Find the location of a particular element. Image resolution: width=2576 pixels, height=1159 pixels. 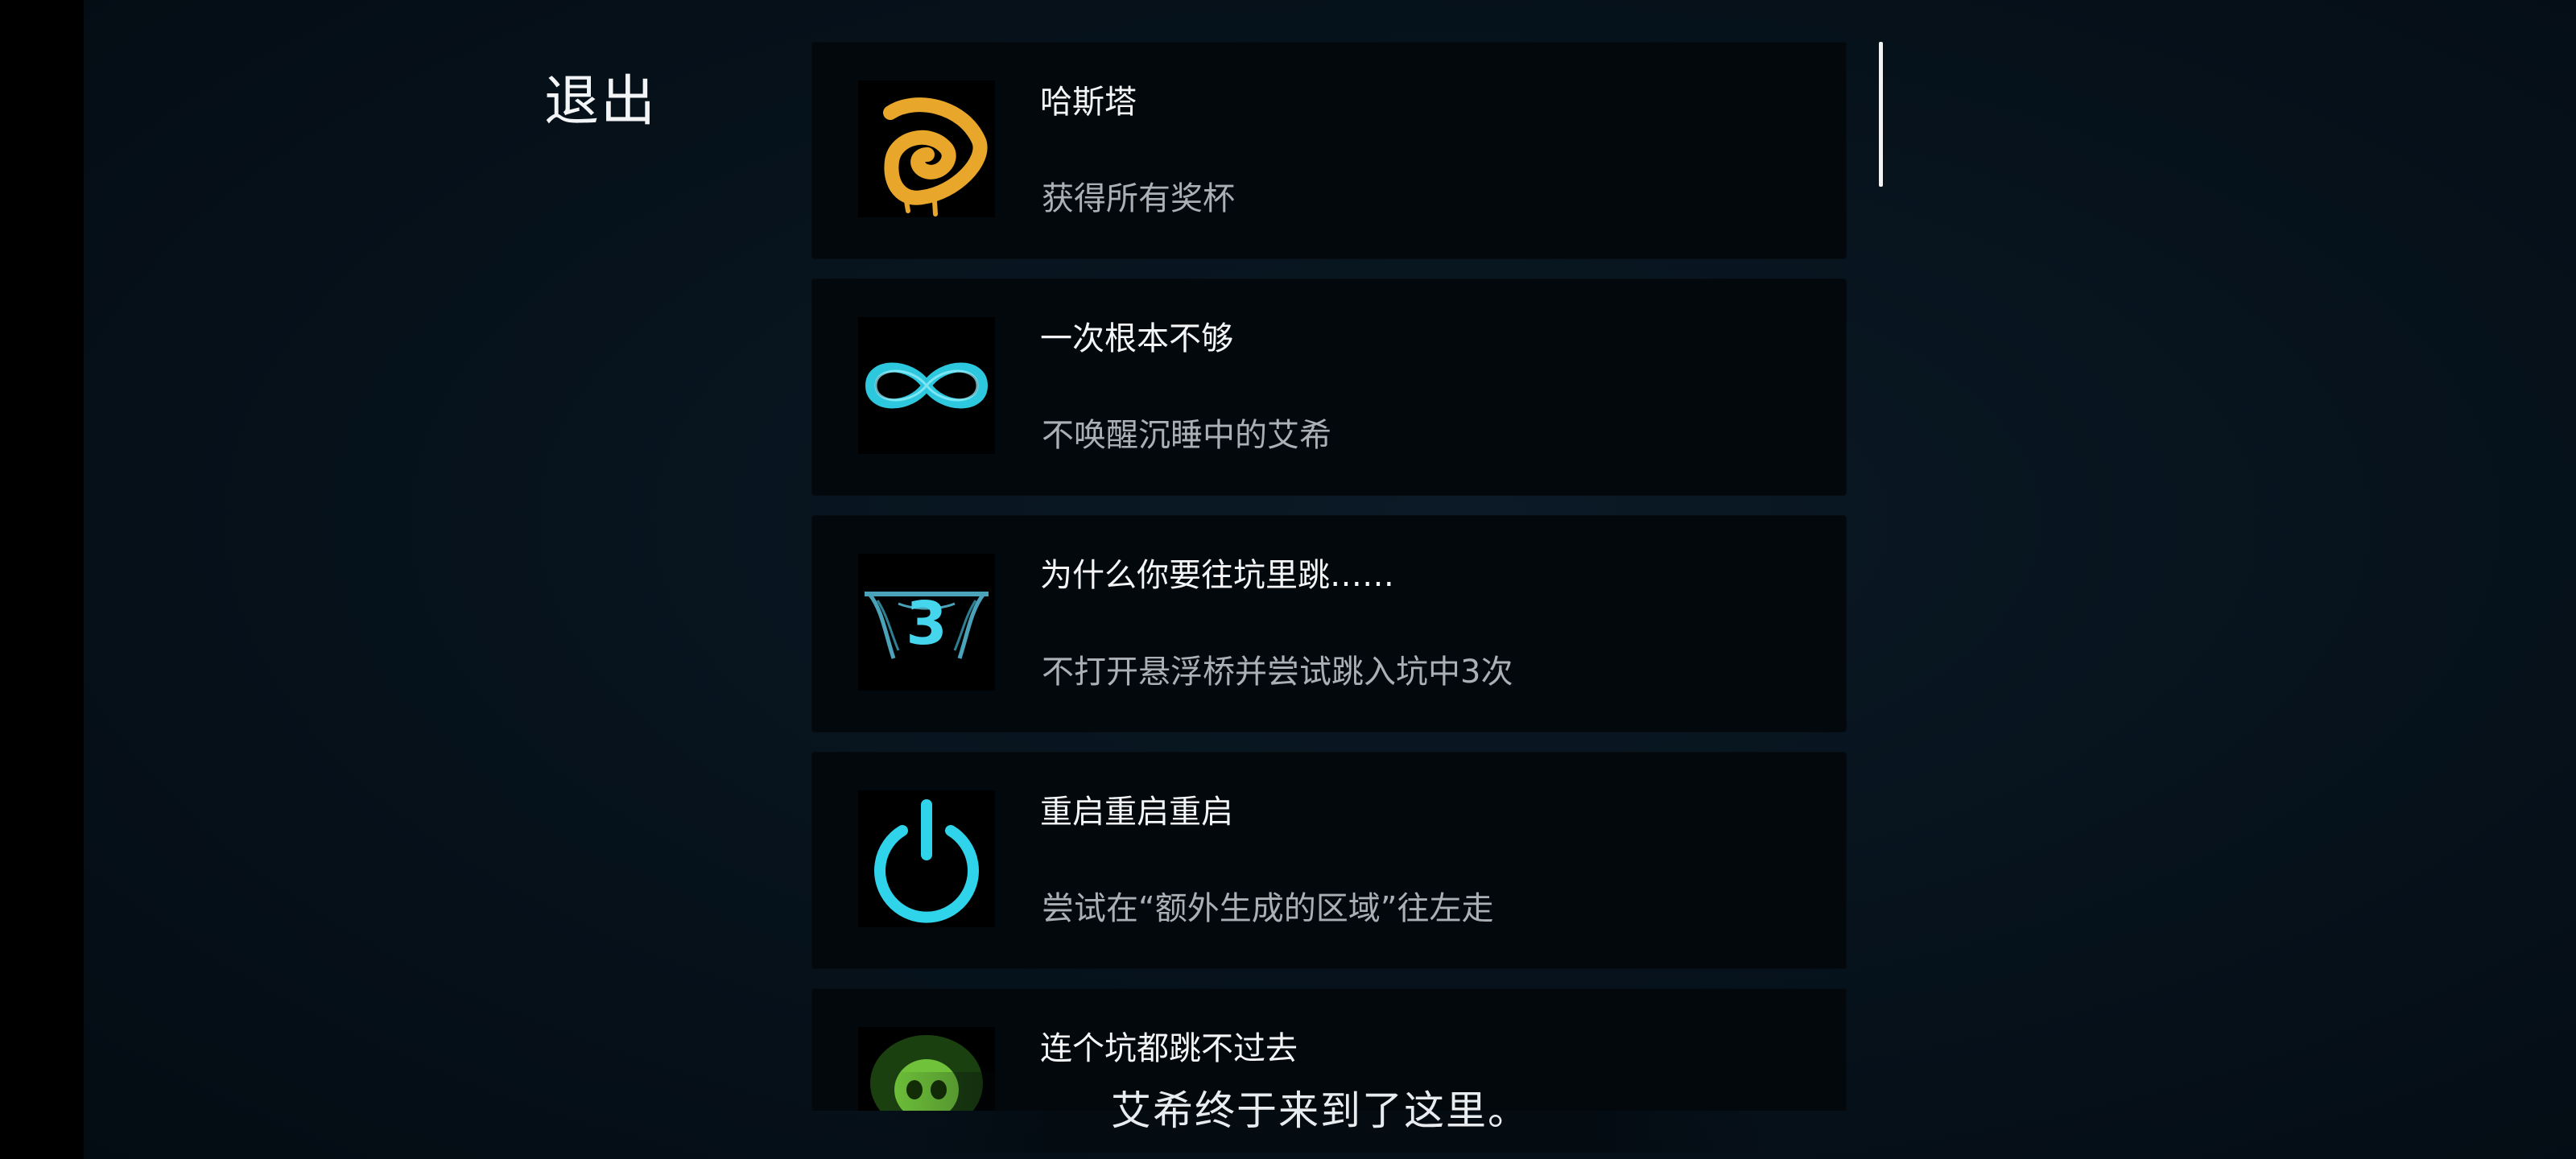

achievement-item: 一次根本不够 不唤醒沉睡中的艾希 is located at coordinates (1329, 387).